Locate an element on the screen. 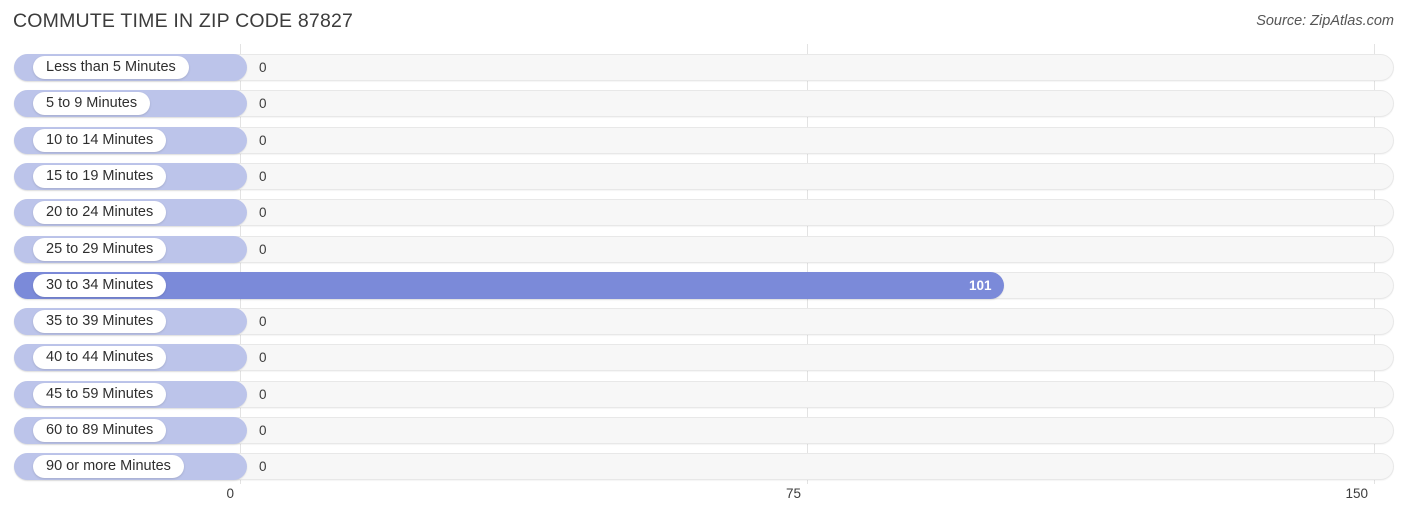 The image size is (1406, 523). bar-row: 0 45 to 59 Minutes is located at coordinates (704, 394).